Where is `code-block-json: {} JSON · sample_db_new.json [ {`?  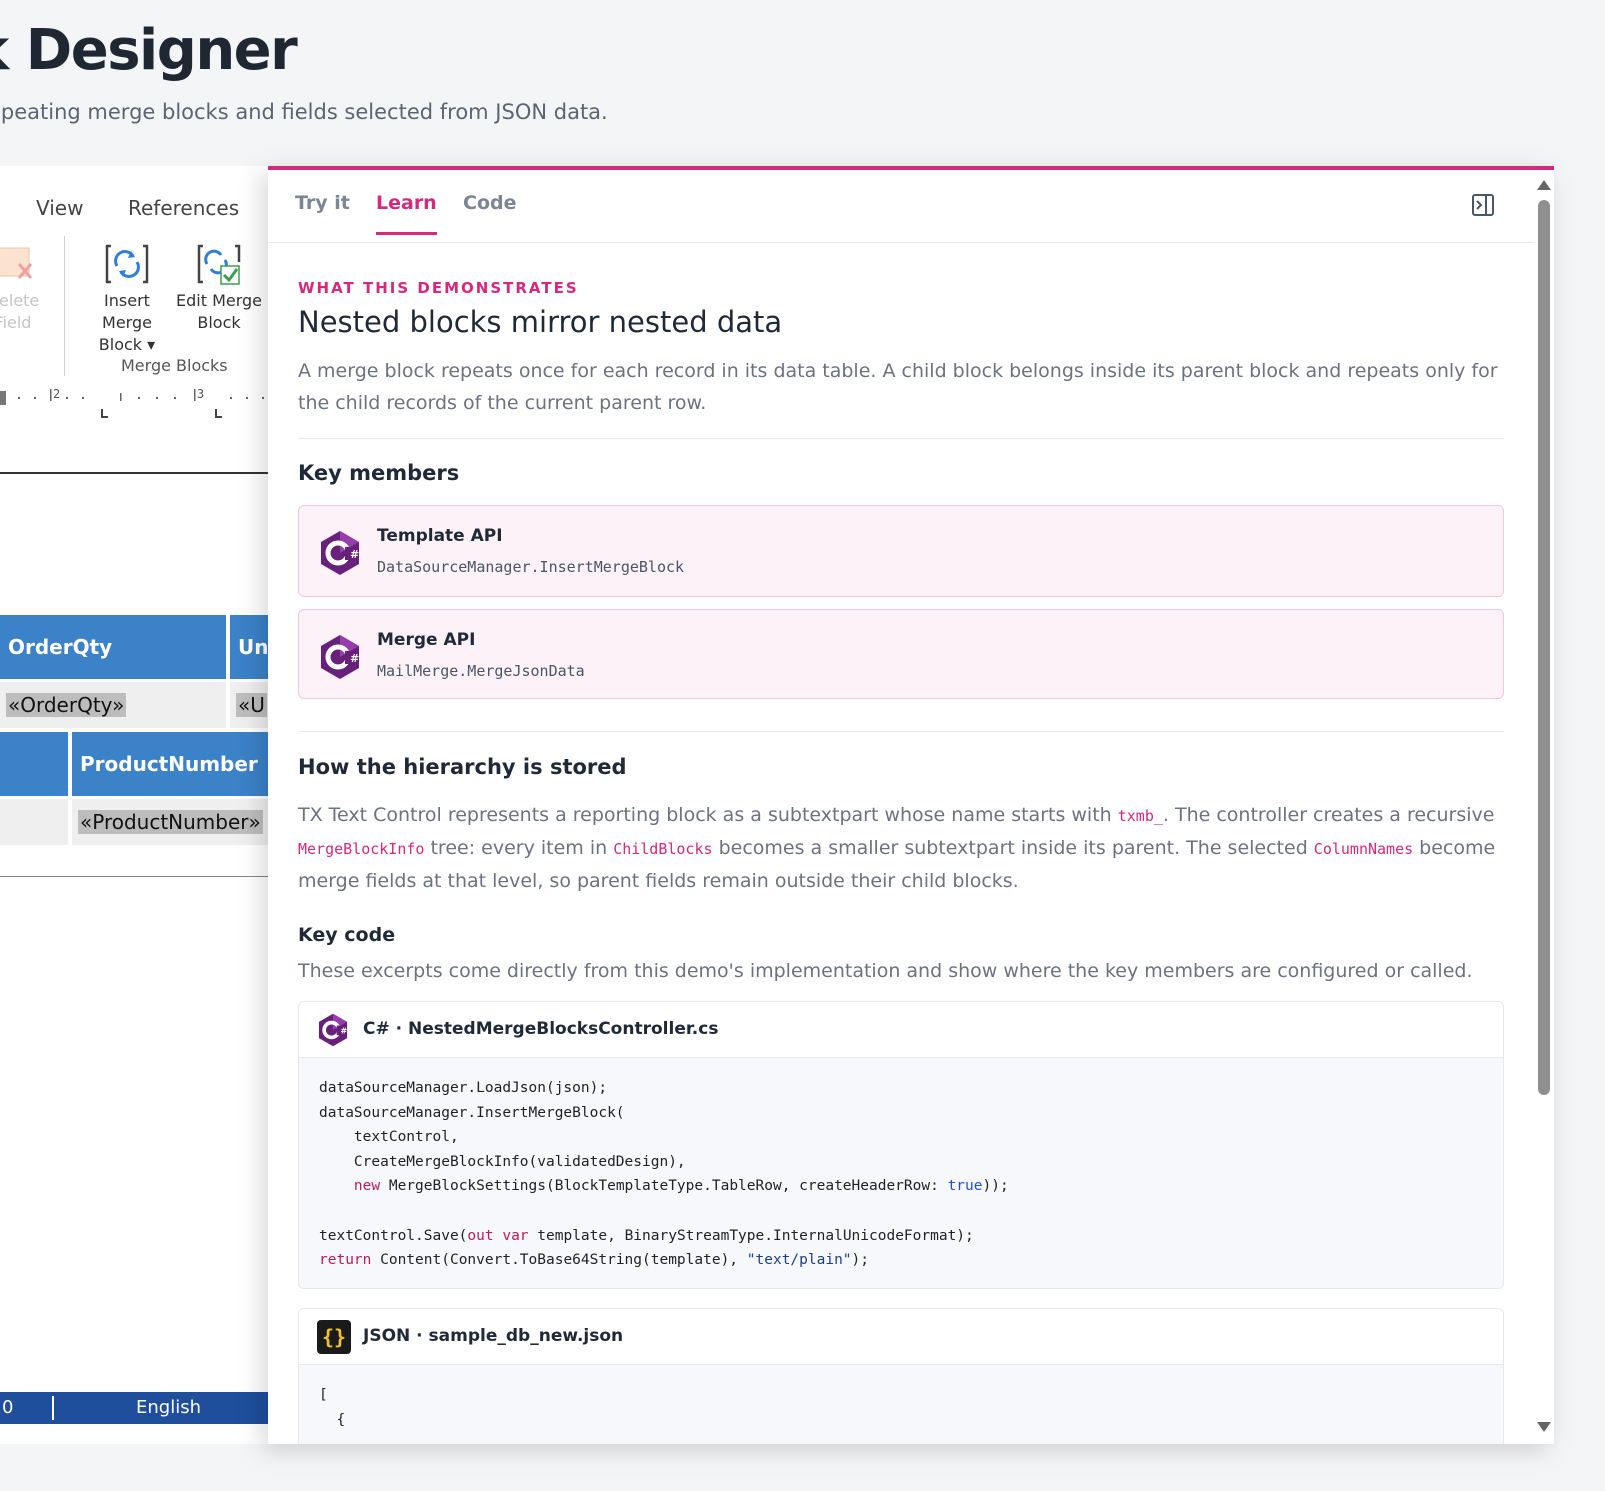
code-block-json: {} JSON · sample_db_new.json [ { is located at coordinates (901, 1376).